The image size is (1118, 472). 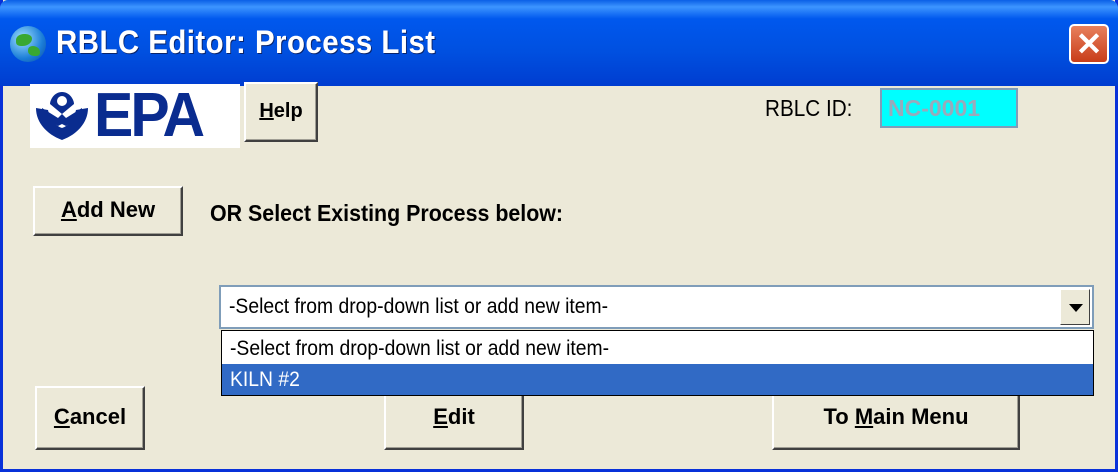 What do you see at coordinates (149, 115) in the screenshot?
I see `epa-wordmark: EPA` at bounding box center [149, 115].